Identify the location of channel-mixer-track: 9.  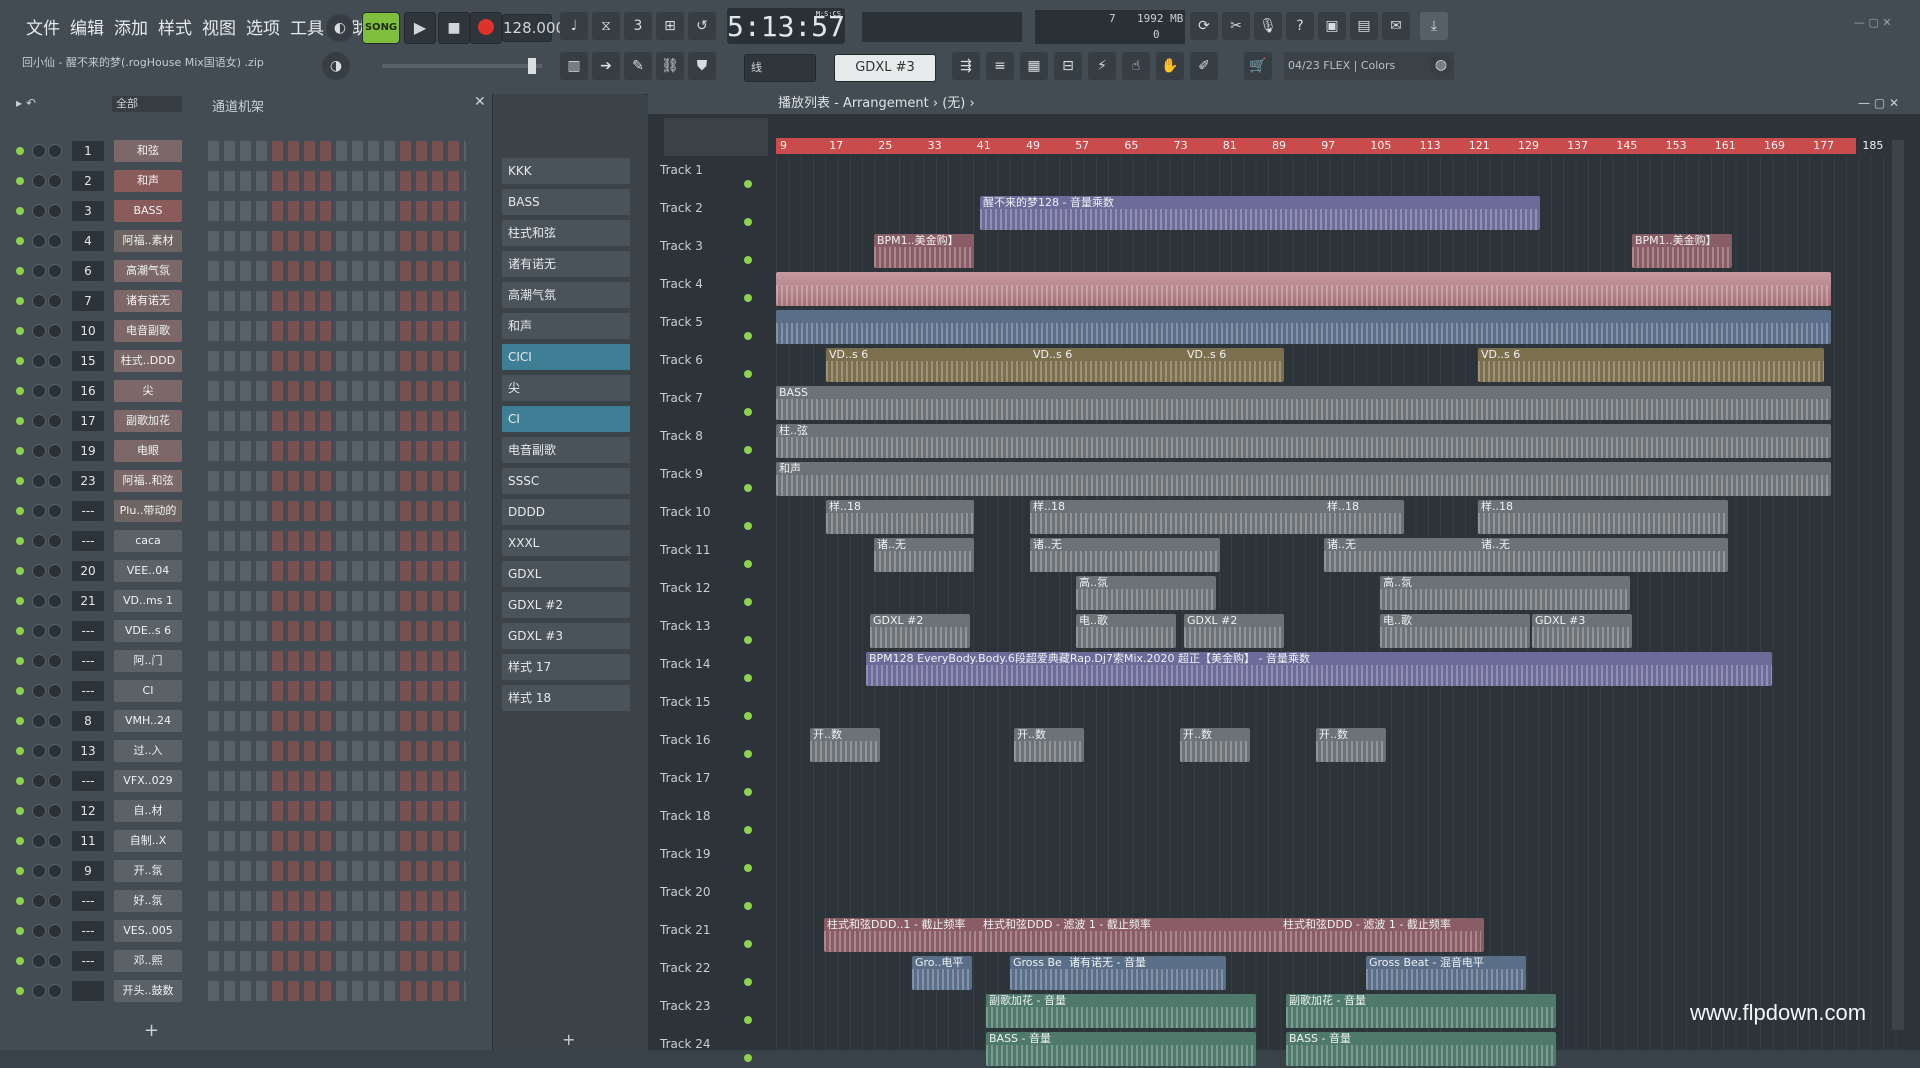
(88, 871).